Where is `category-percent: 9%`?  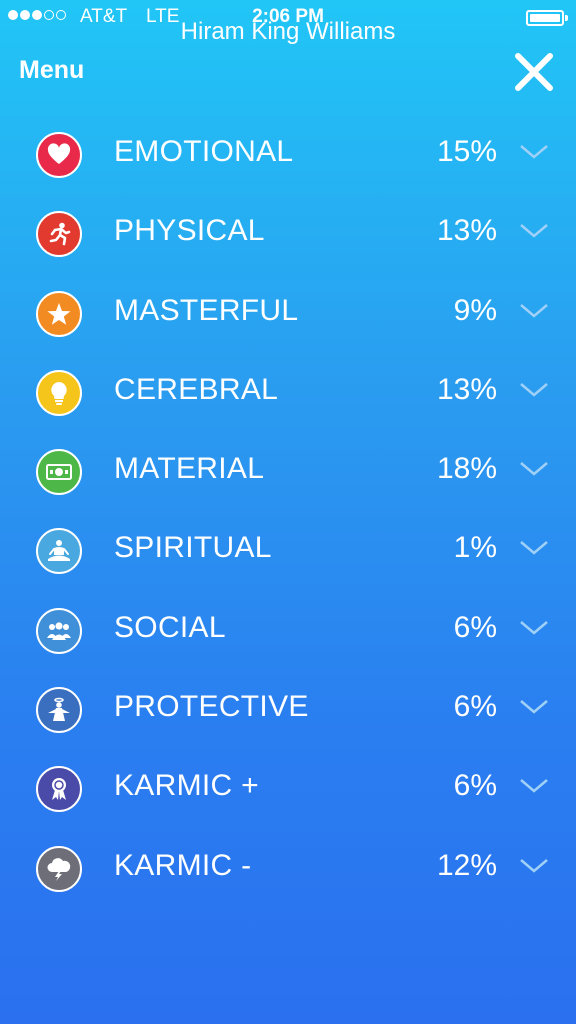 category-percent: 9% is located at coordinates (475, 310).